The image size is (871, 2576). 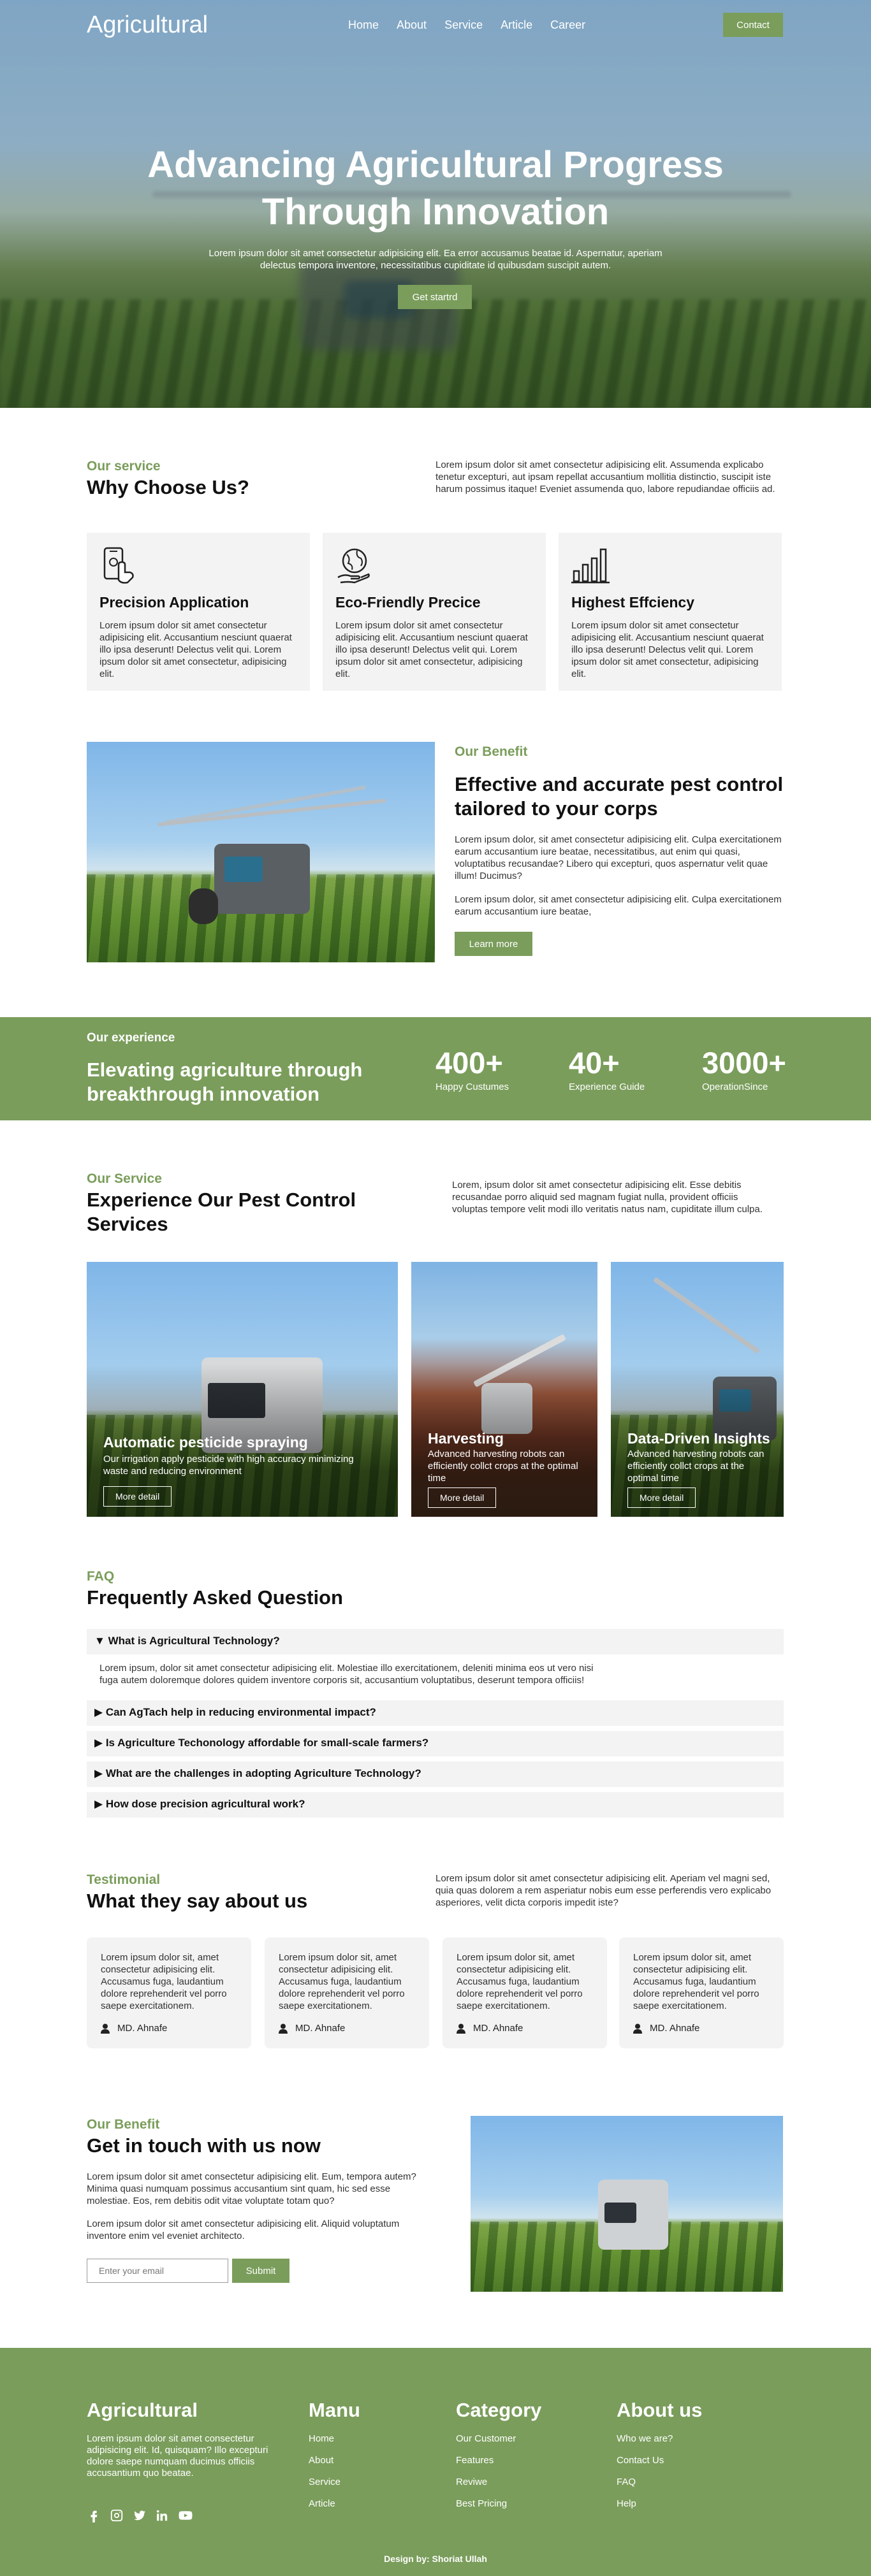 I want to click on phone-tap-icon, so click(x=118, y=565).